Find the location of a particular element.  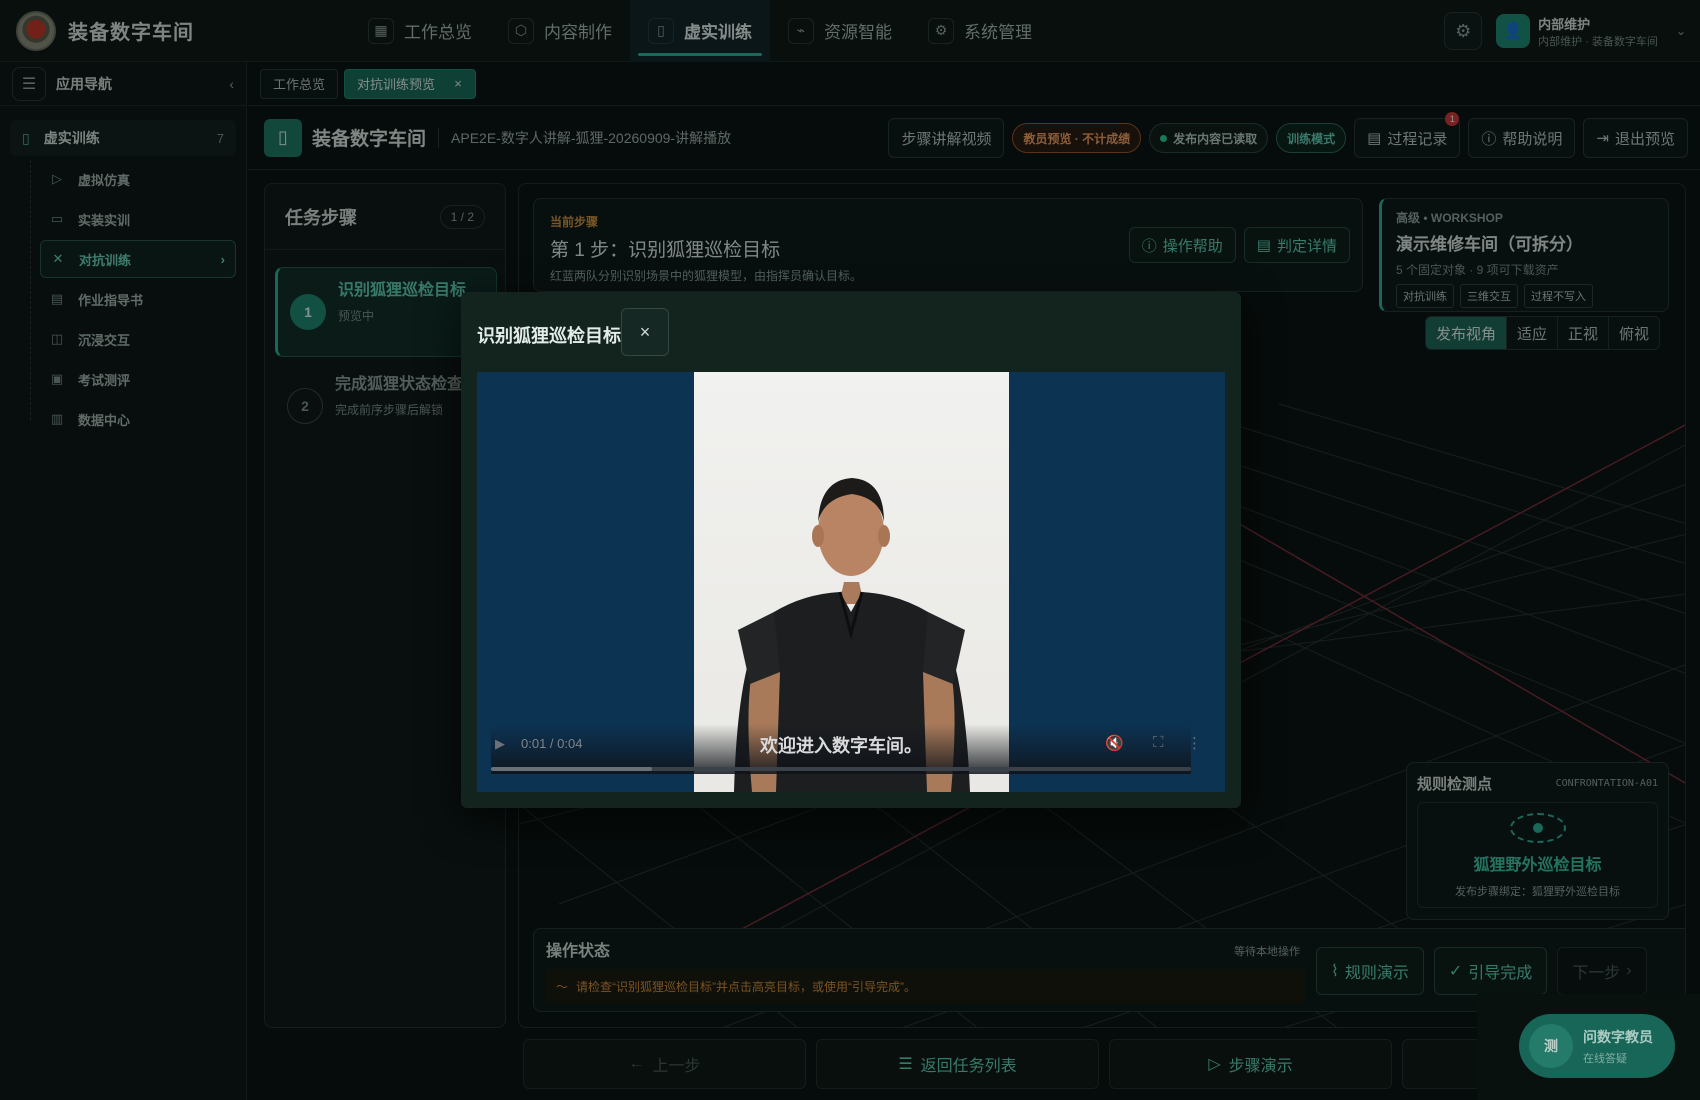

close-icon: × is located at coordinates (645, 331).